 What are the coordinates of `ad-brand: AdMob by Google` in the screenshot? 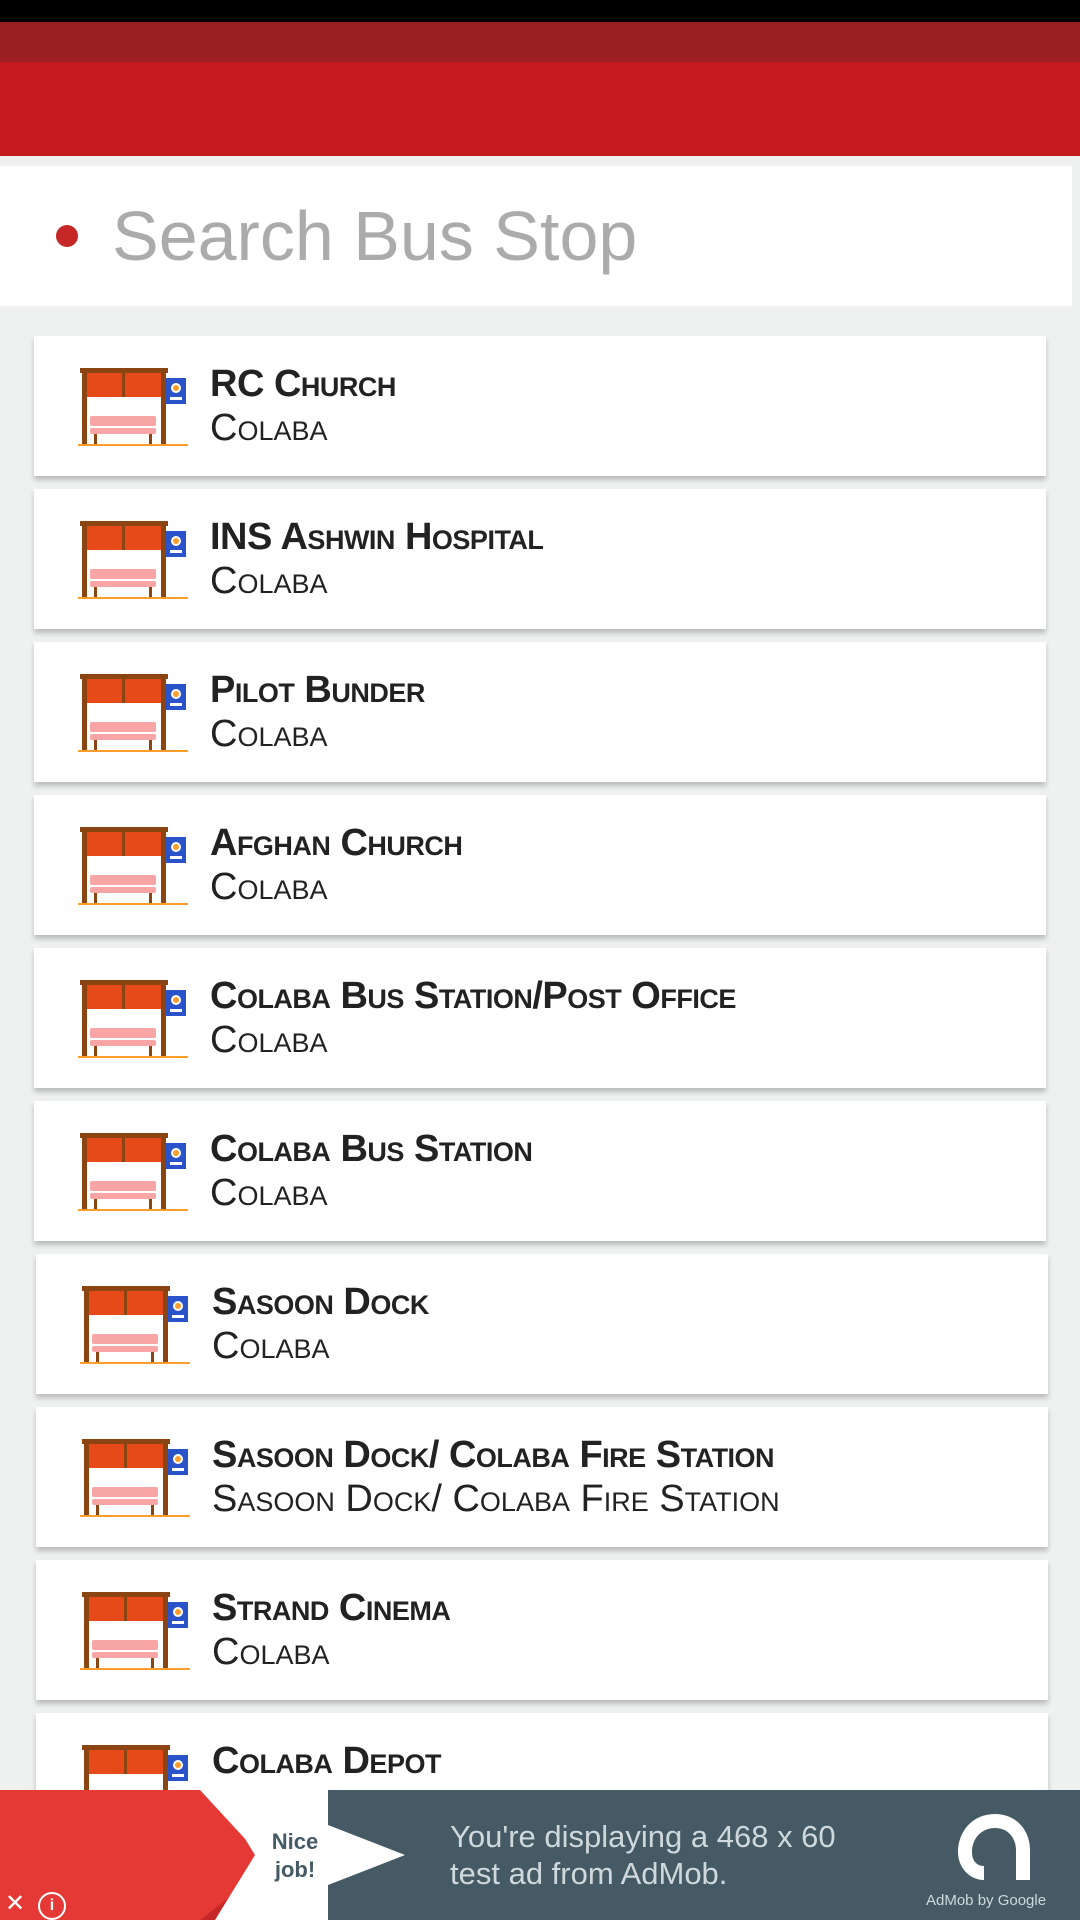 It's located at (986, 1900).